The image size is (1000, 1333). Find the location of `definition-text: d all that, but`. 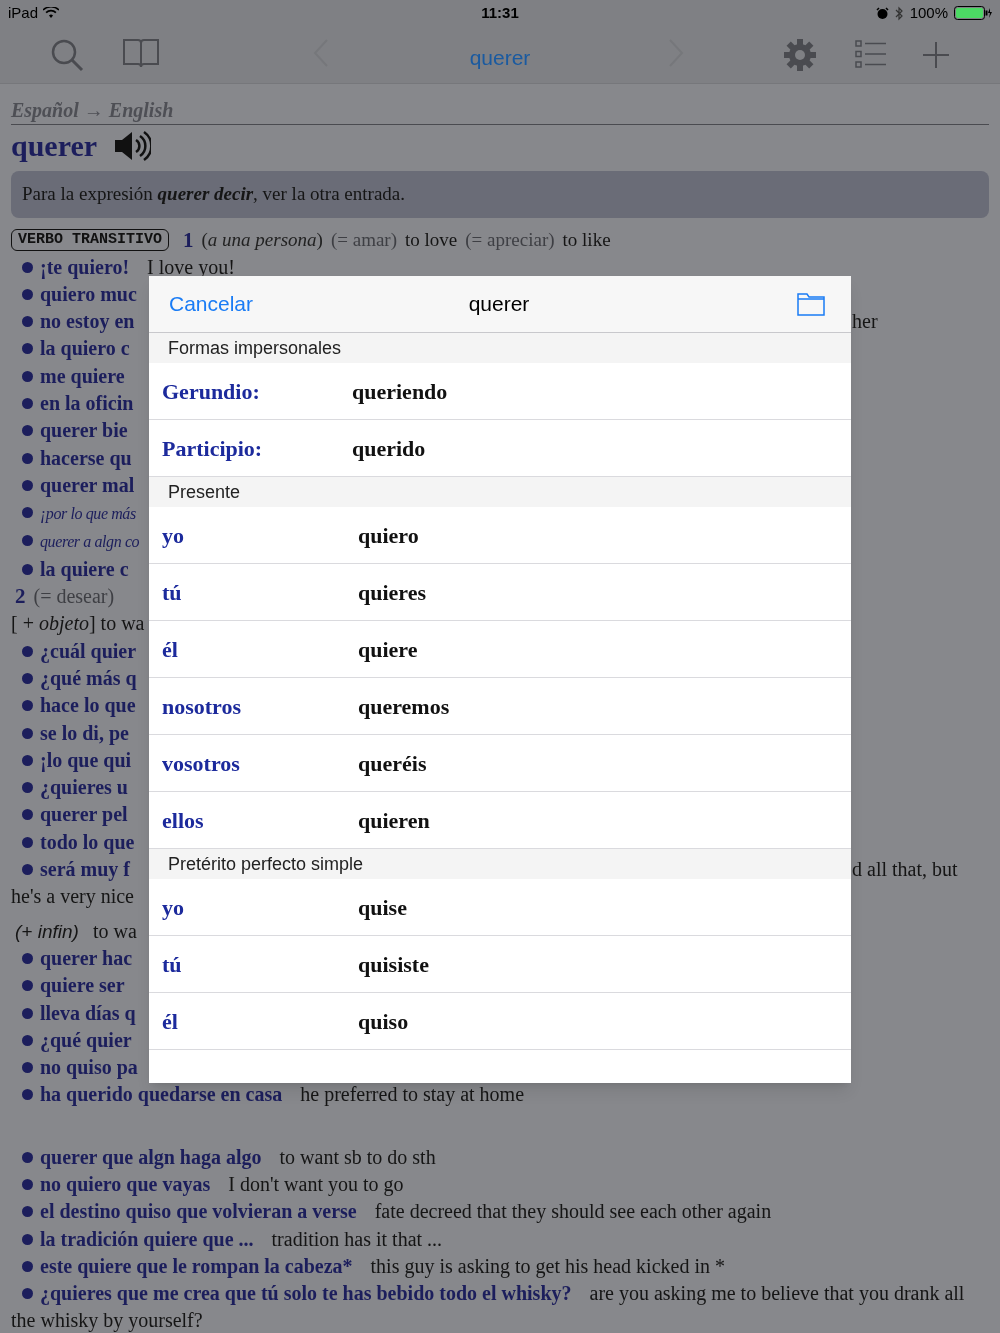

definition-text: d all that, but is located at coordinates (905, 870).